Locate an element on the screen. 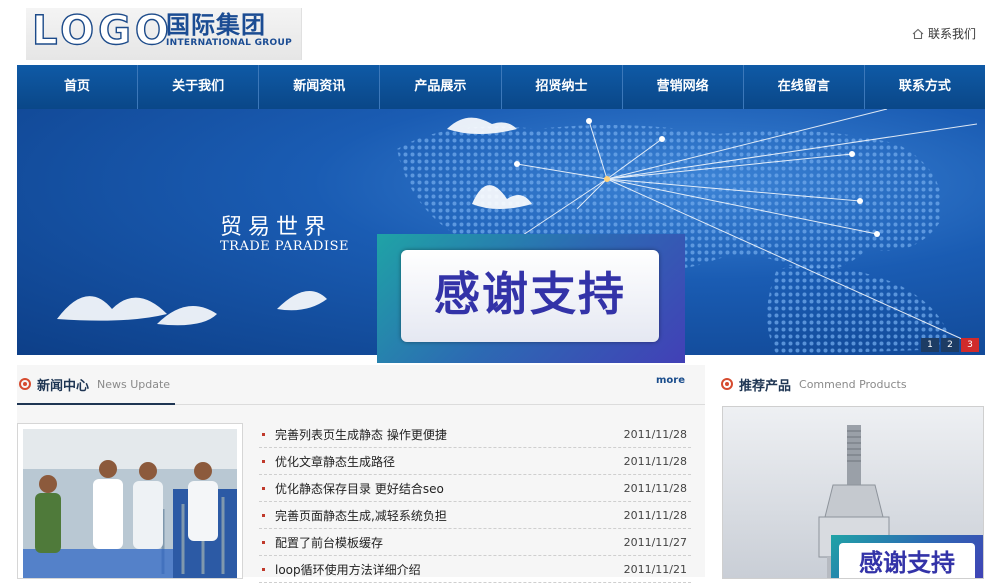 Image resolution: width=1002 pixels, height=583 pixels. nav-news: 新闻资讯 is located at coordinates (318, 87).